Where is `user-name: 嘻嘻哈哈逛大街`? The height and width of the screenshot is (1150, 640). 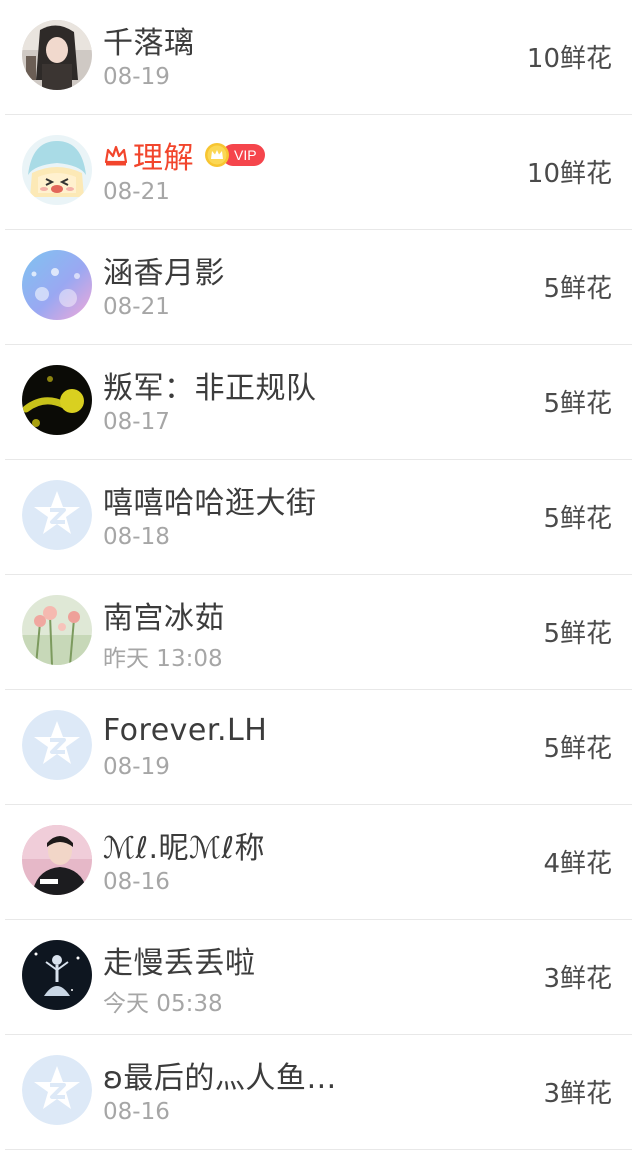
user-name: 嘻嘻哈哈逛大街 is located at coordinates (210, 500).